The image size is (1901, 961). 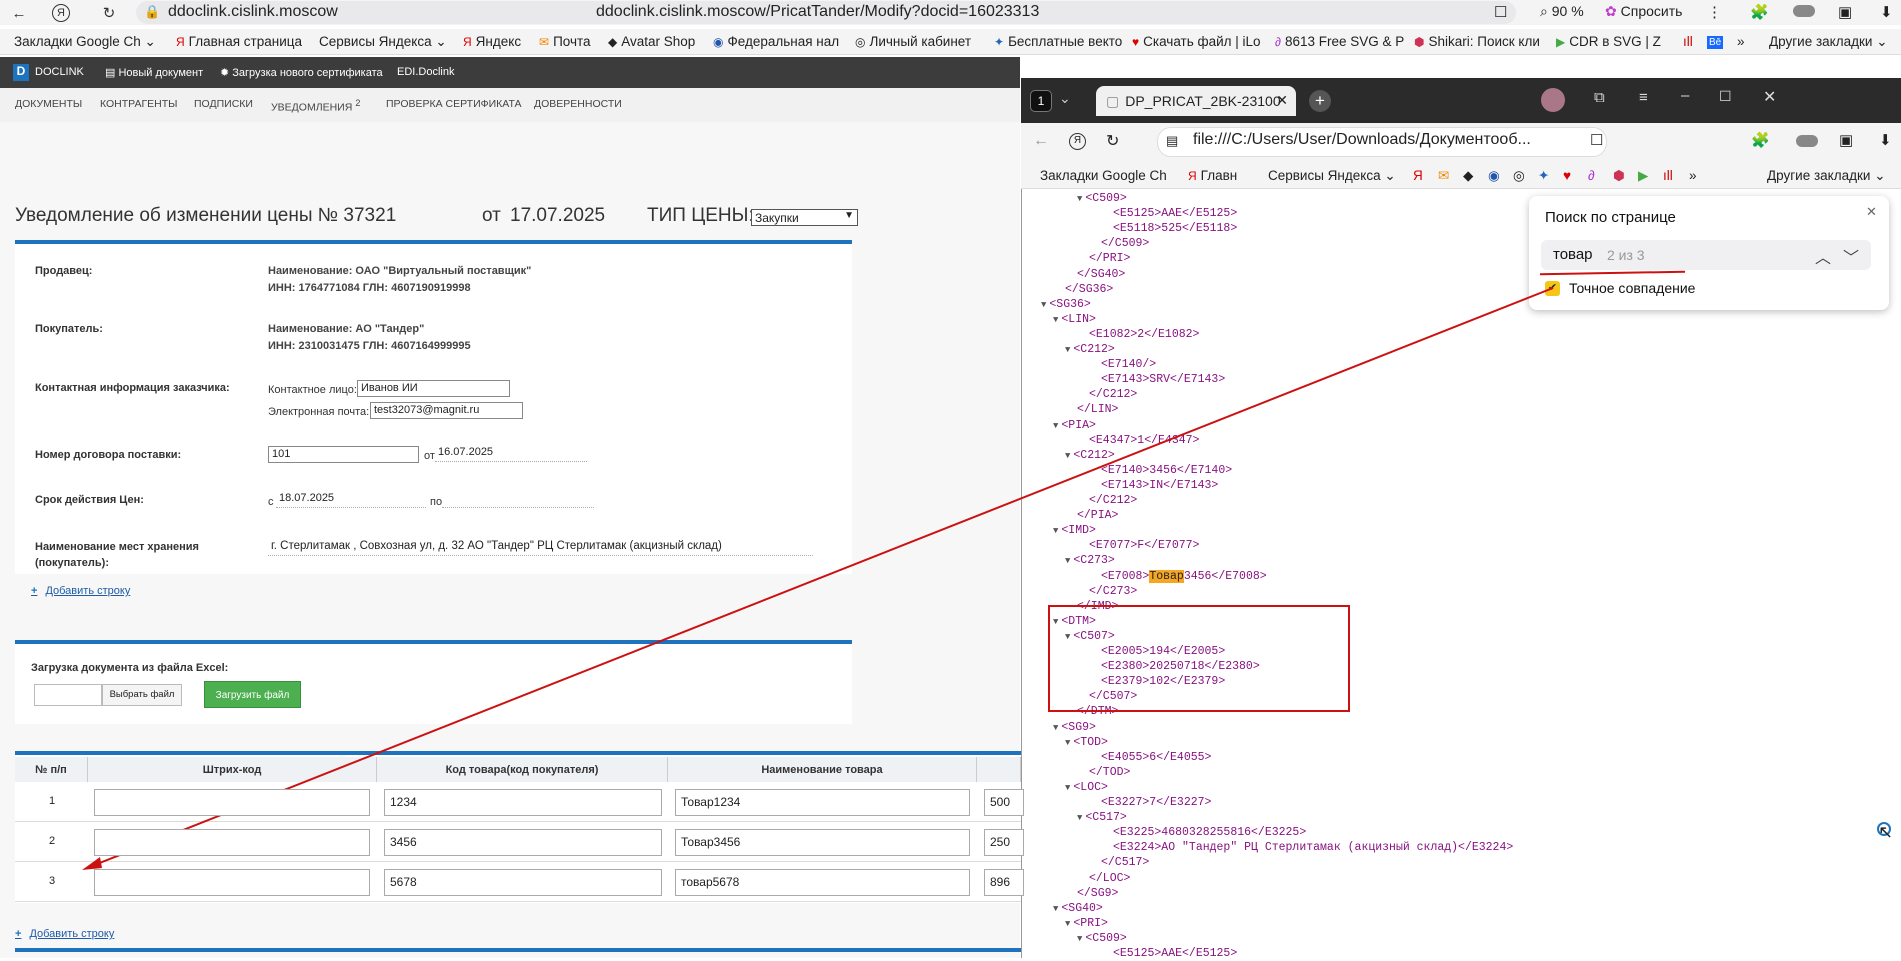 I want to click on product-name-input: Товар3456, so click(x=822, y=842).